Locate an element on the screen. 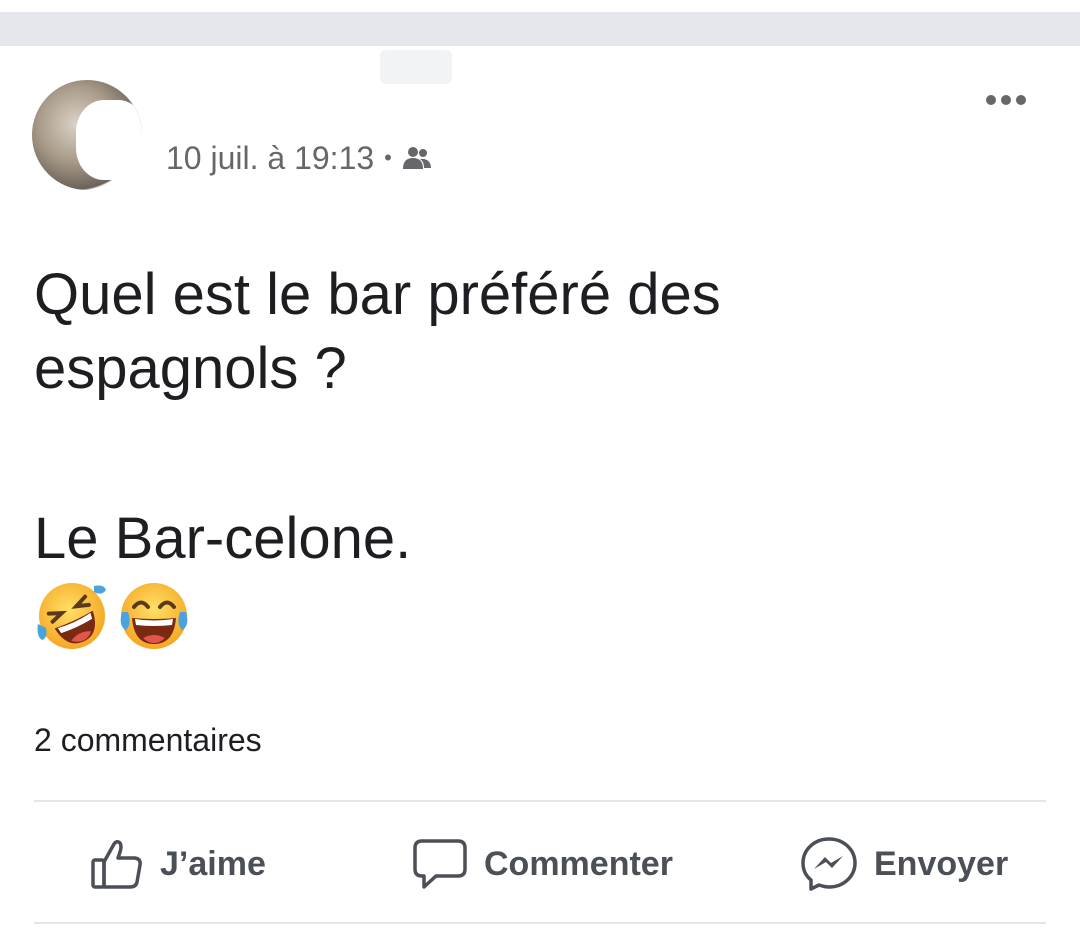 The width and height of the screenshot is (1080, 951). avatar-redaction is located at coordinates (109, 140).